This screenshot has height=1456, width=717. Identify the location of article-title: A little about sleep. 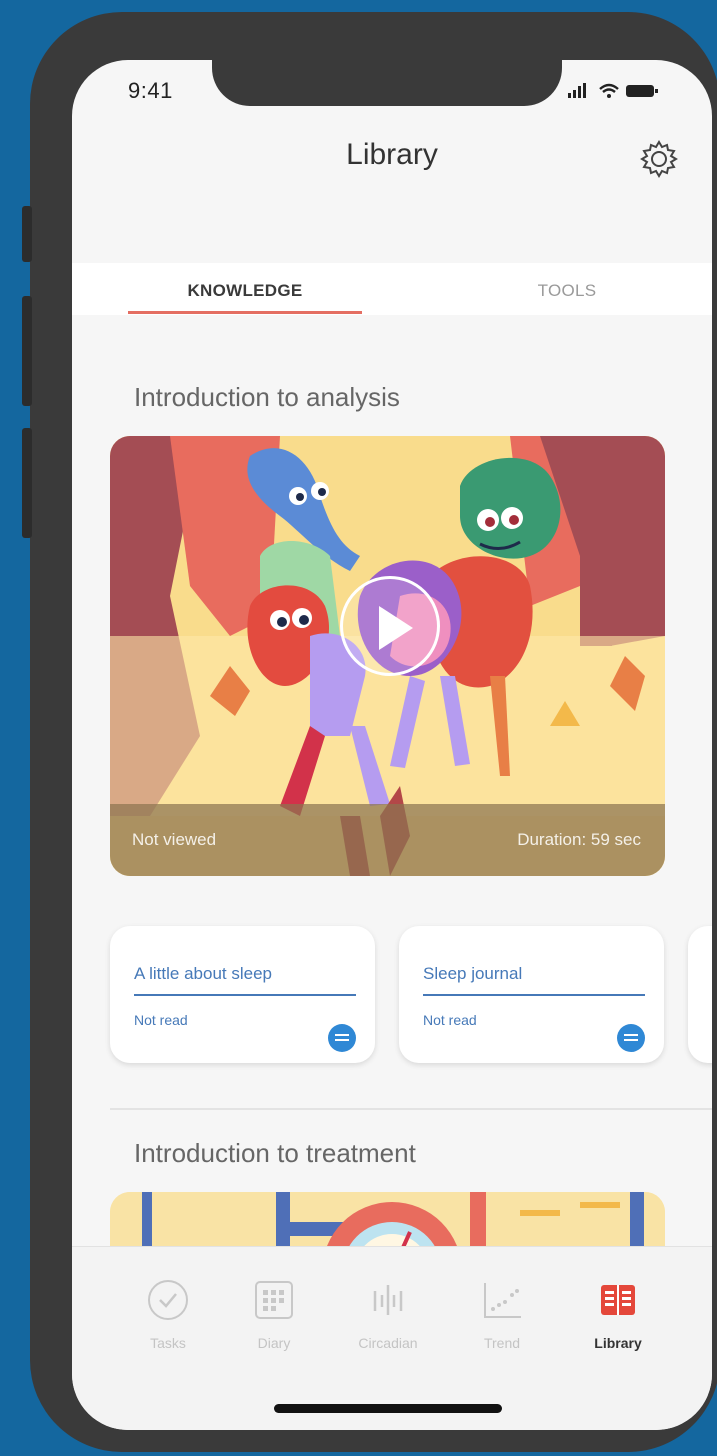
(203, 973).